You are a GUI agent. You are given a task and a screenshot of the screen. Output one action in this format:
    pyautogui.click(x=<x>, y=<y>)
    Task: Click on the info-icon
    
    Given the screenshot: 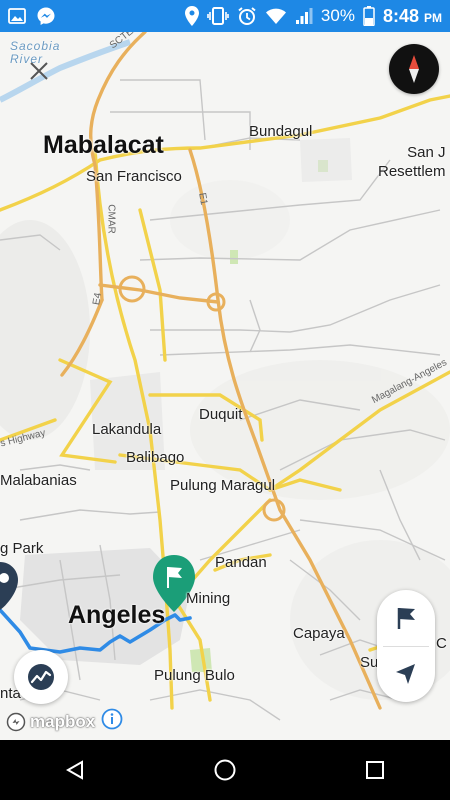 What is the action you would take?
    pyautogui.click(x=112, y=721)
    